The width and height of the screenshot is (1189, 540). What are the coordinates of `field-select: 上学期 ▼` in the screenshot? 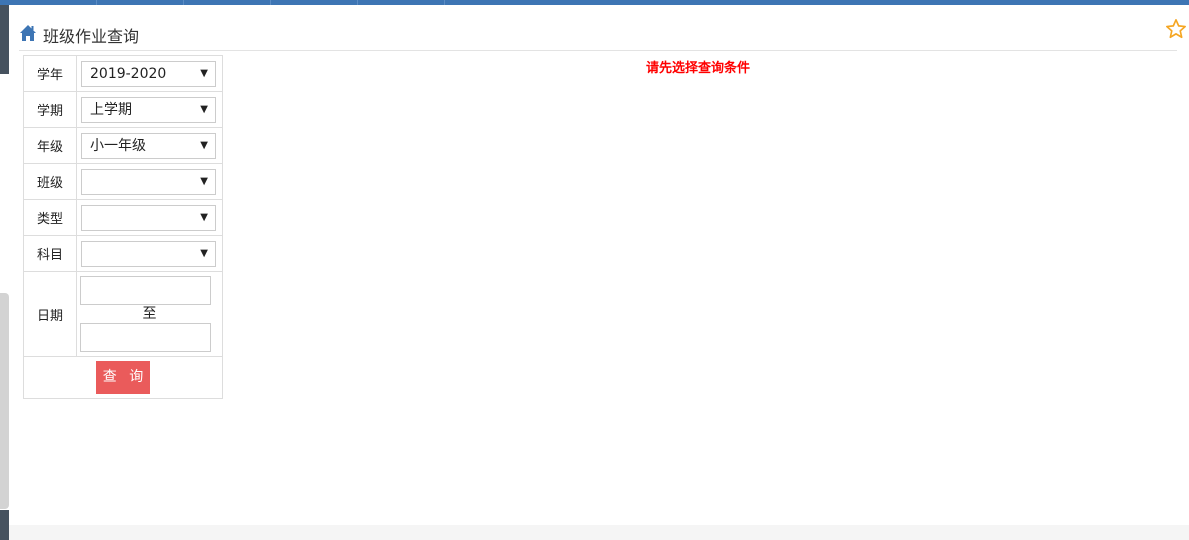 It's located at (148, 109).